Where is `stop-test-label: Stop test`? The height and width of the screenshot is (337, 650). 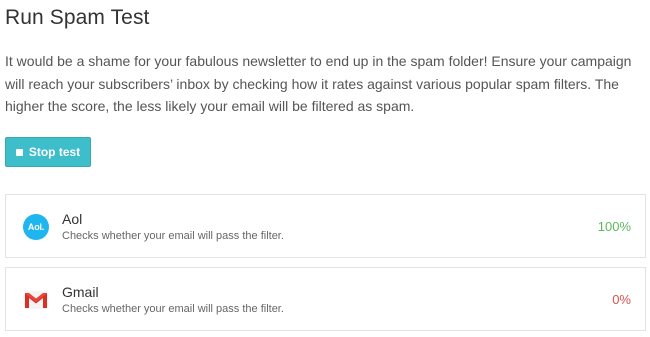 stop-test-label: Stop test is located at coordinates (54, 152).